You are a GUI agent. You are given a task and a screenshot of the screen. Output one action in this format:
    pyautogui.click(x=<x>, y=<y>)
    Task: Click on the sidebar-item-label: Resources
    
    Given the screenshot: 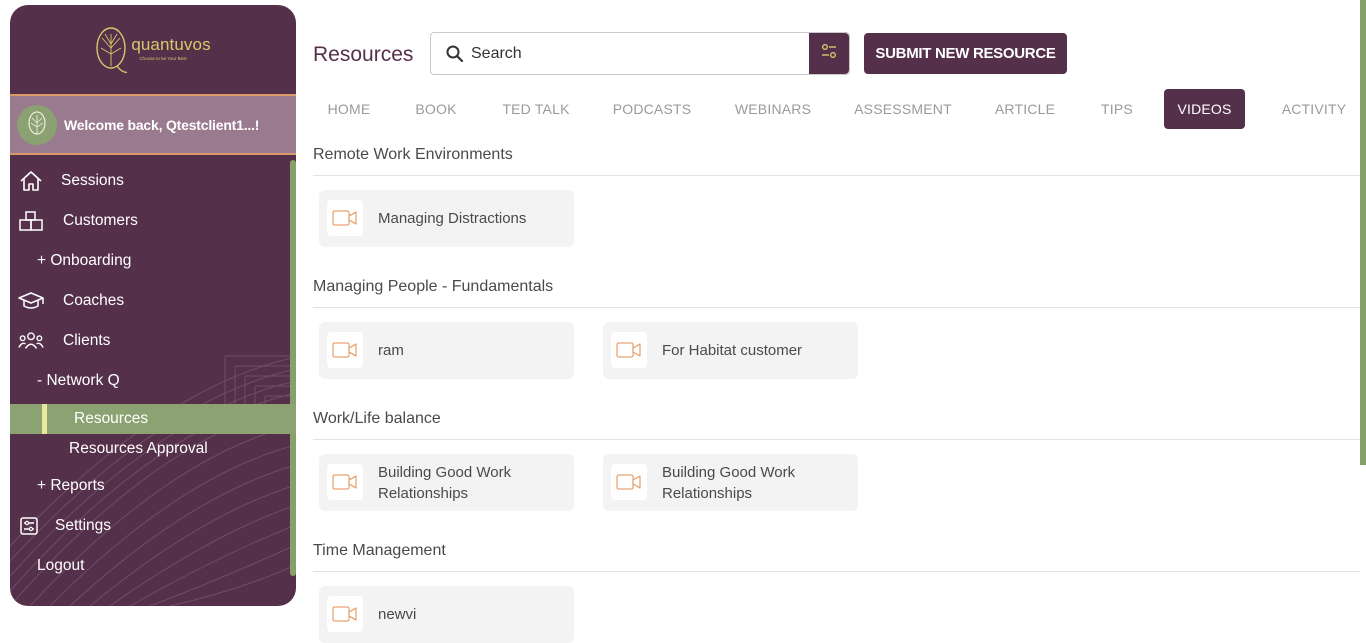 What is the action you would take?
    pyautogui.click(x=111, y=418)
    